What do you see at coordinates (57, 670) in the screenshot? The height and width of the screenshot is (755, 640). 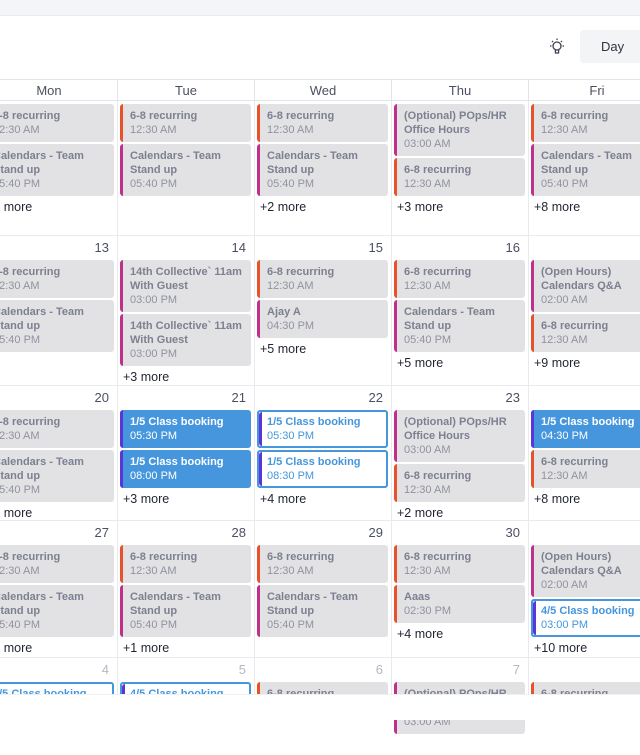 I see `day-number: 4` at bounding box center [57, 670].